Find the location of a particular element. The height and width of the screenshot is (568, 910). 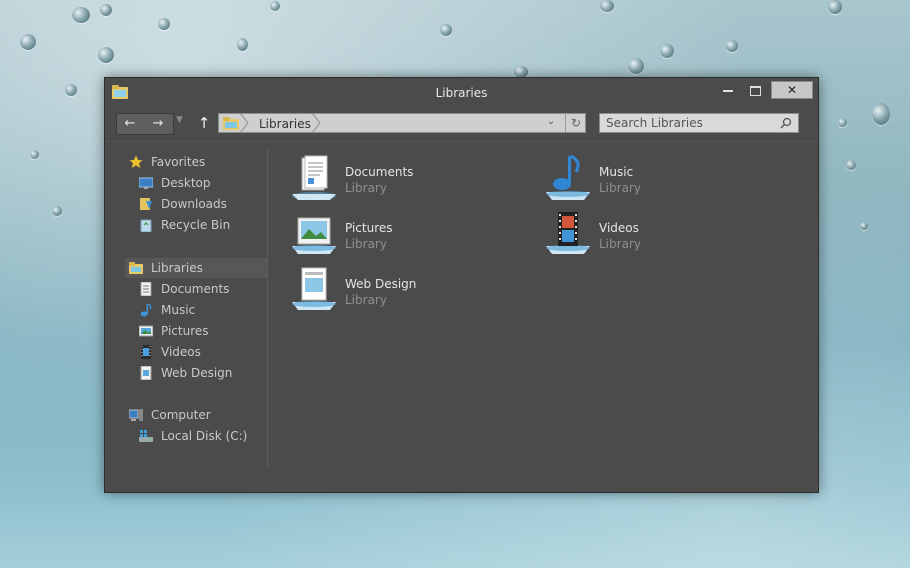

forward-button: → is located at coordinates (158, 124).